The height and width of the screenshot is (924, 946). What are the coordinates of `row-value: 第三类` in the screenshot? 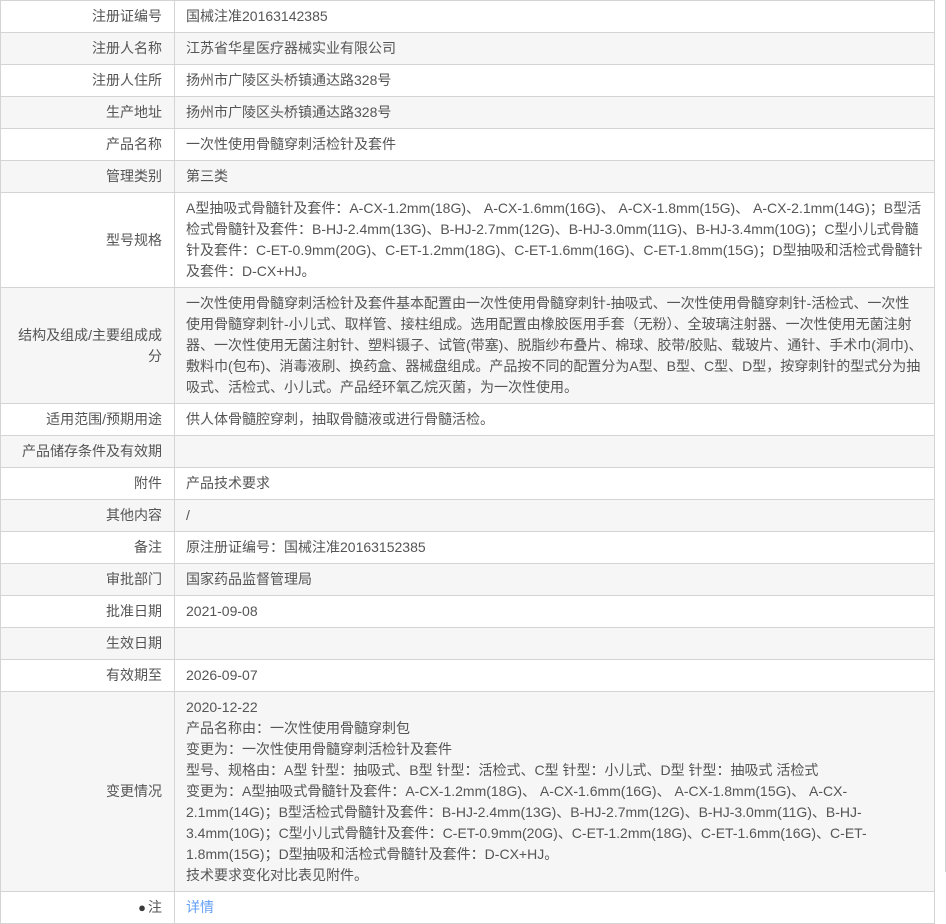 It's located at (207, 176).